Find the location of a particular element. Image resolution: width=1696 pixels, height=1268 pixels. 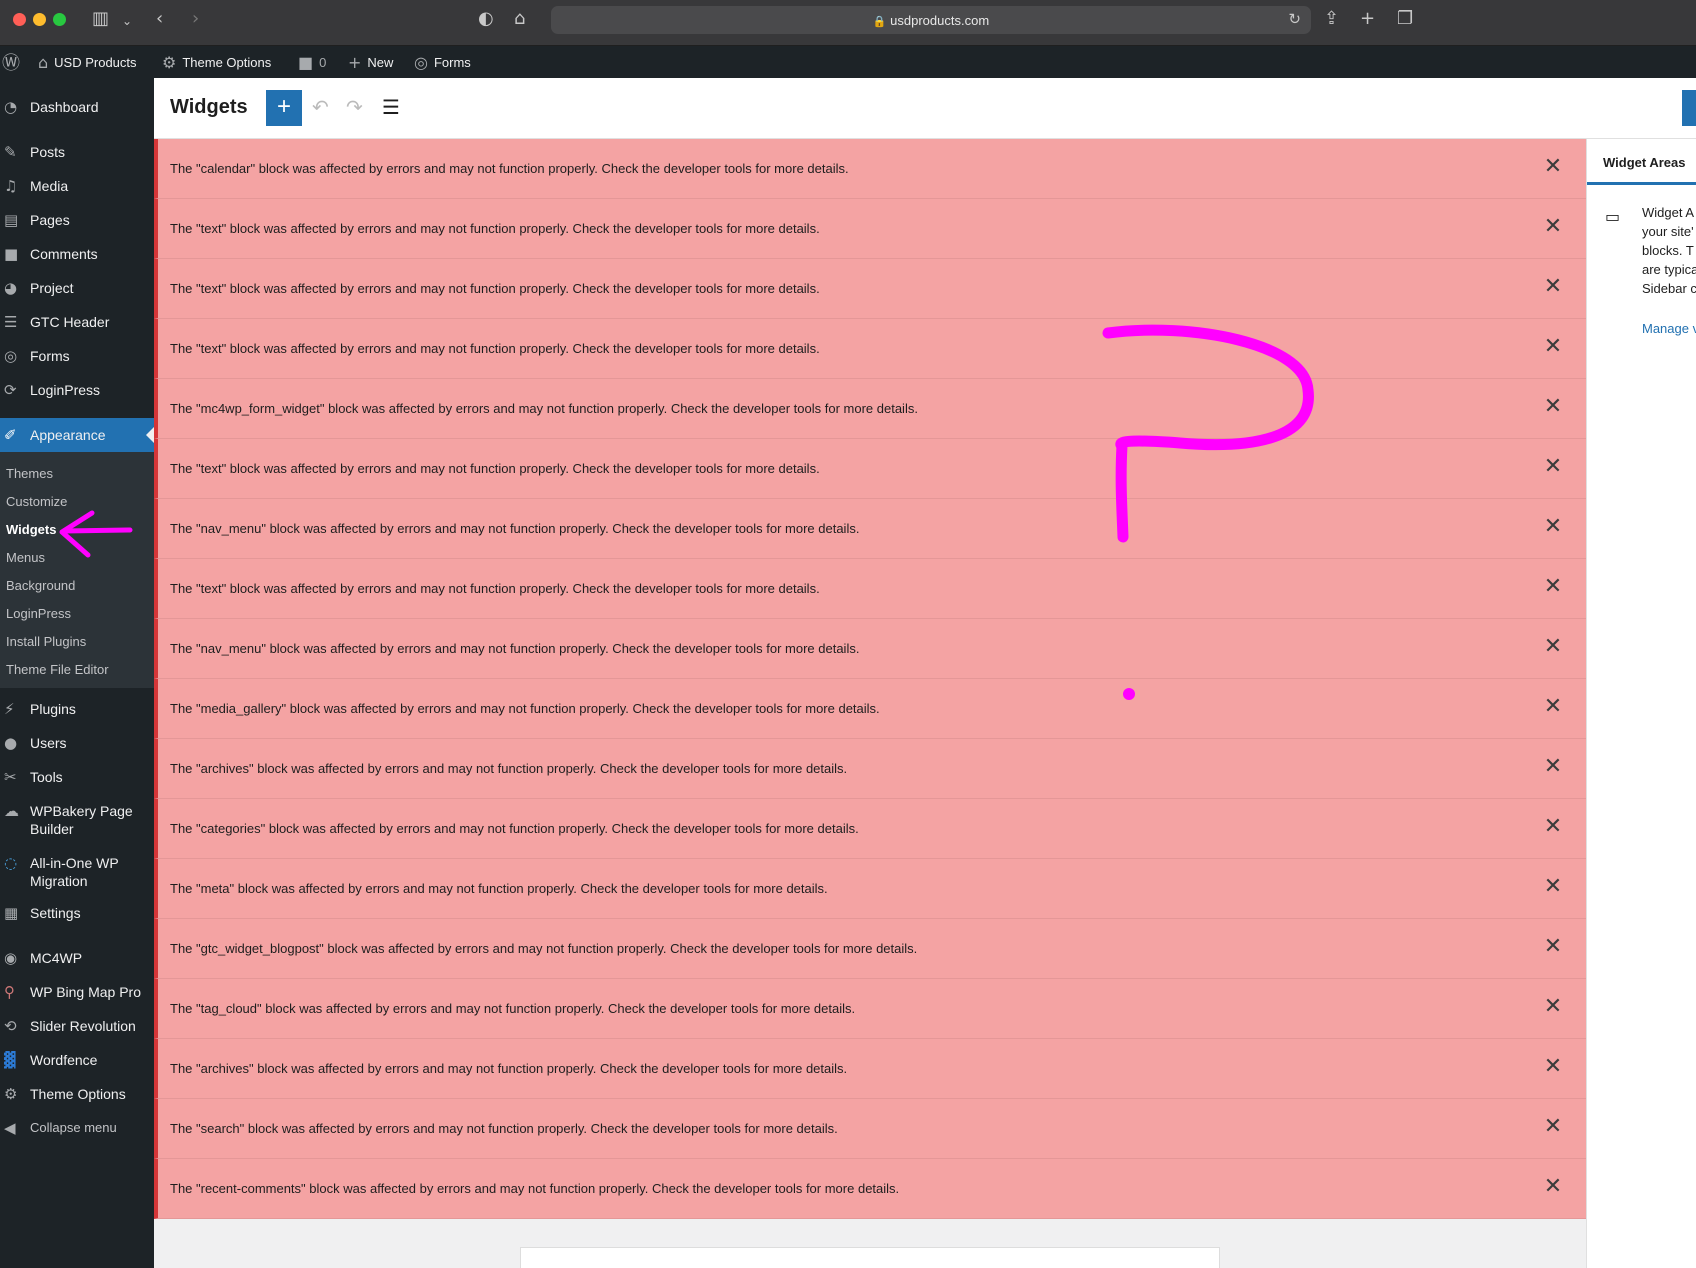

address-bar: 🔒 usdproducts.com ↻ is located at coordinates (931, 20).